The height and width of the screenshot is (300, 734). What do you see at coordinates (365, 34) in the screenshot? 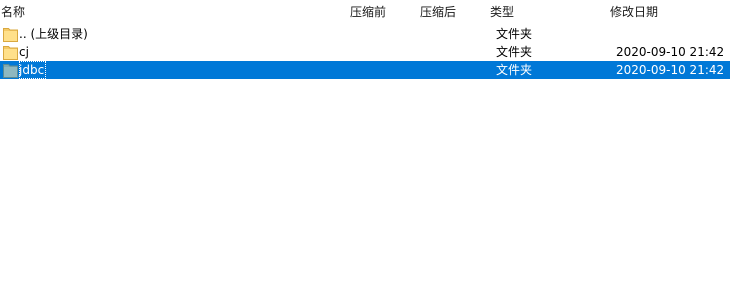
I see `file-row-parent: .. (上级目录) 文件夹` at bounding box center [365, 34].